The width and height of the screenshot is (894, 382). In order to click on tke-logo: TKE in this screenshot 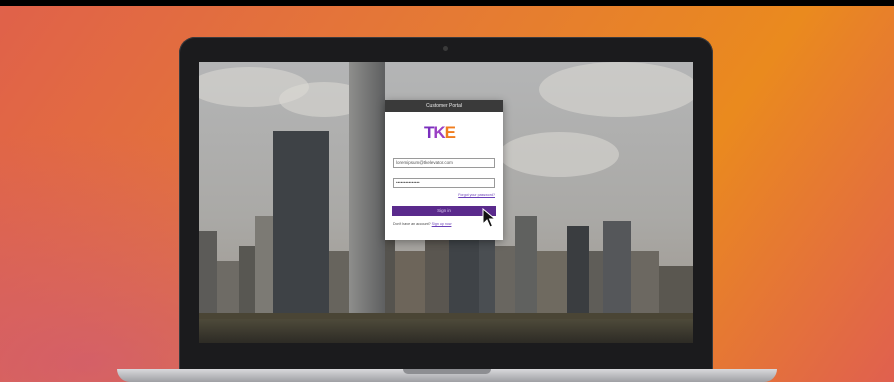, I will do `click(440, 132)`.